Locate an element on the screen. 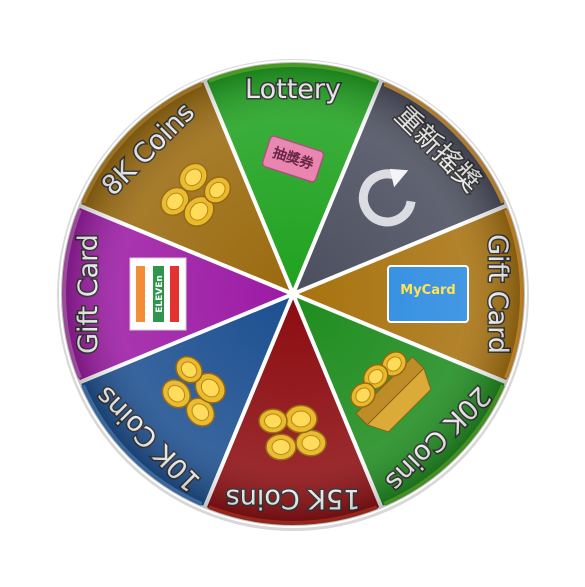 The height and width of the screenshot is (587, 585). card-text: ELEVEn is located at coordinates (160, 294).